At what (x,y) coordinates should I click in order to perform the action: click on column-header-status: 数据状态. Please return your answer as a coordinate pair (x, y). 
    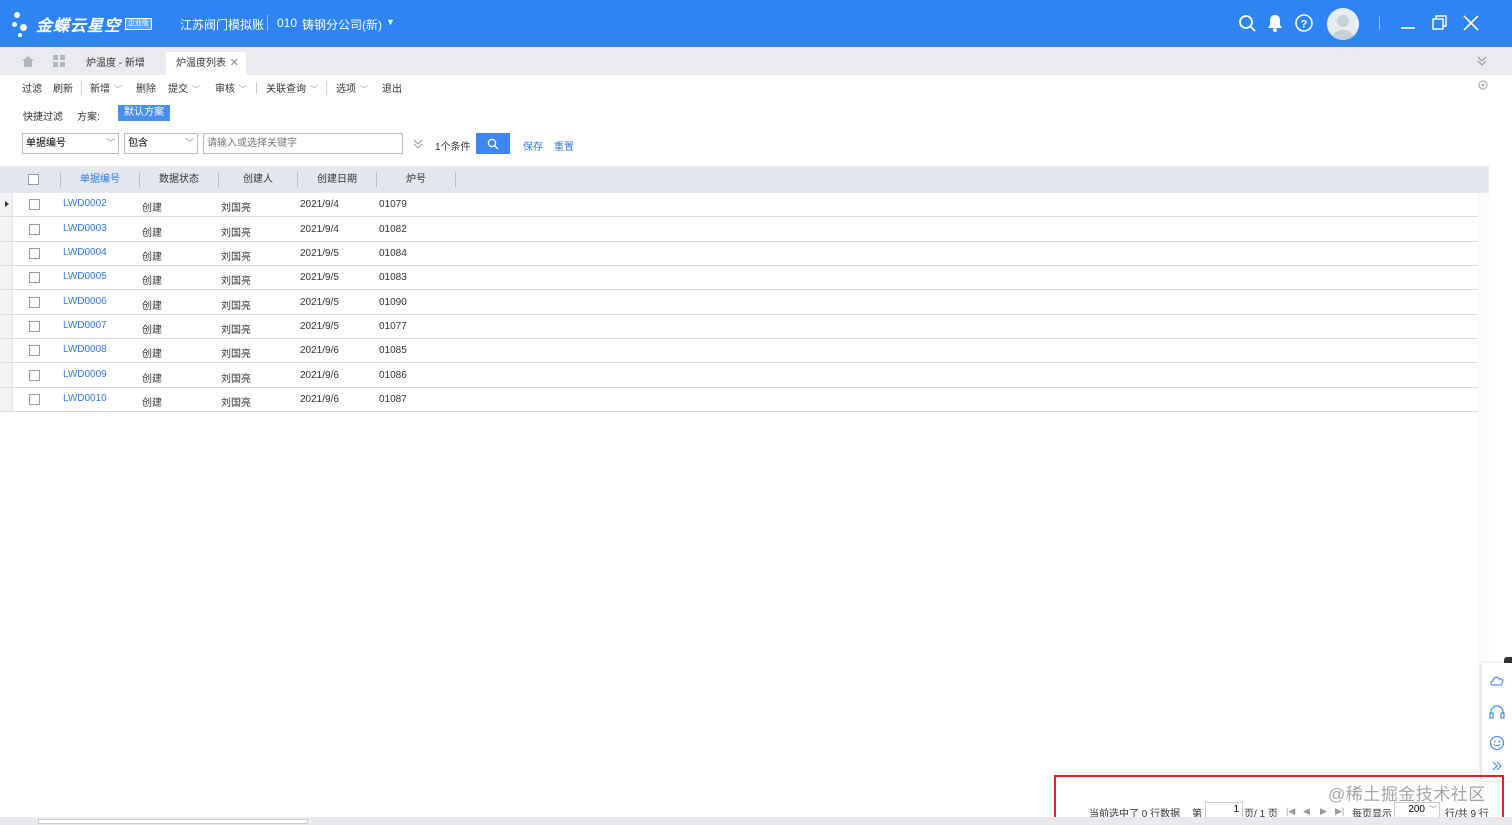
    Looking at the image, I should click on (179, 179).